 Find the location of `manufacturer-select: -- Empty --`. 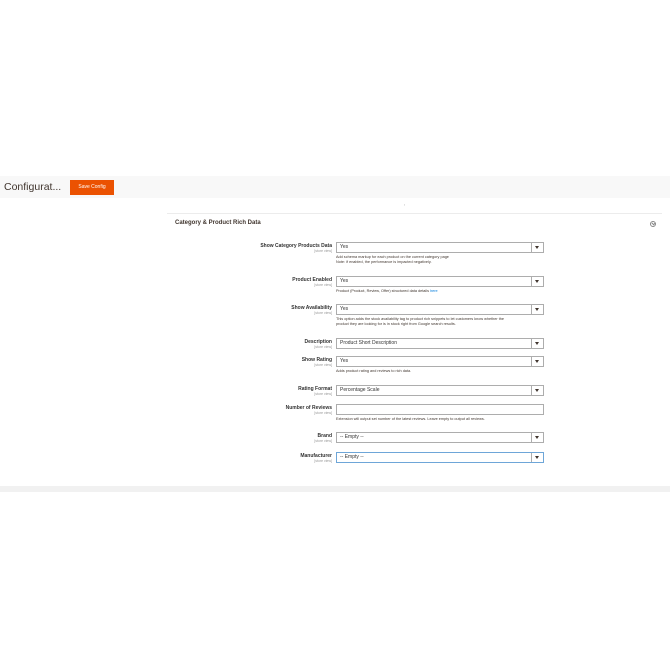

manufacturer-select: -- Empty -- is located at coordinates (440, 457).